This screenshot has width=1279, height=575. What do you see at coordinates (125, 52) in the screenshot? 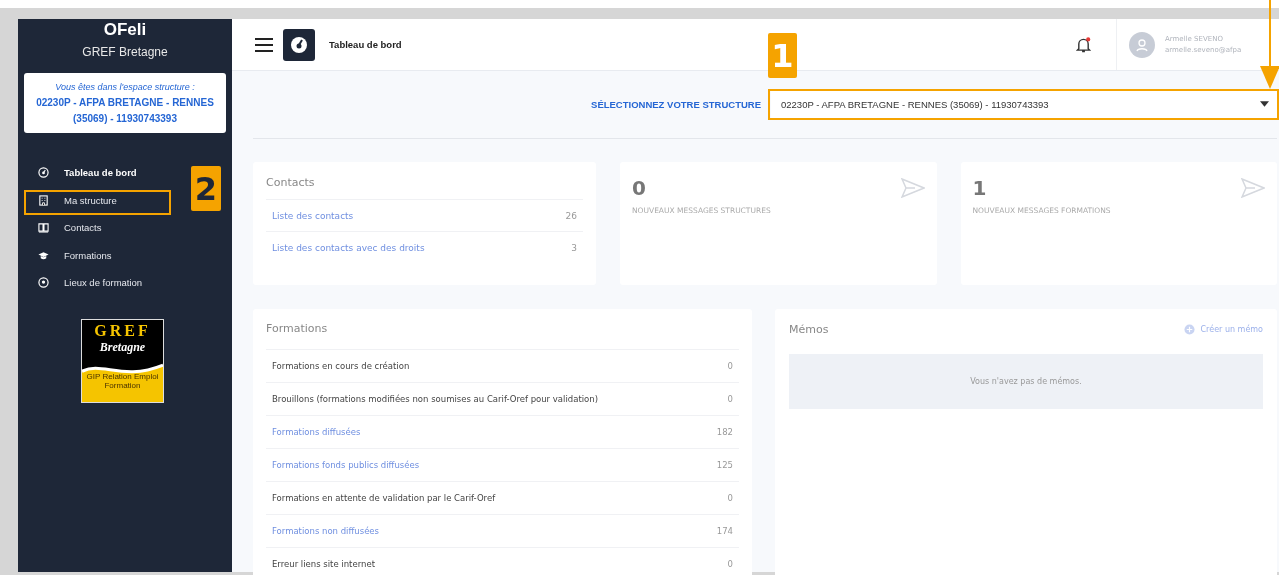
I see `org-name: GREF Bretagne` at bounding box center [125, 52].